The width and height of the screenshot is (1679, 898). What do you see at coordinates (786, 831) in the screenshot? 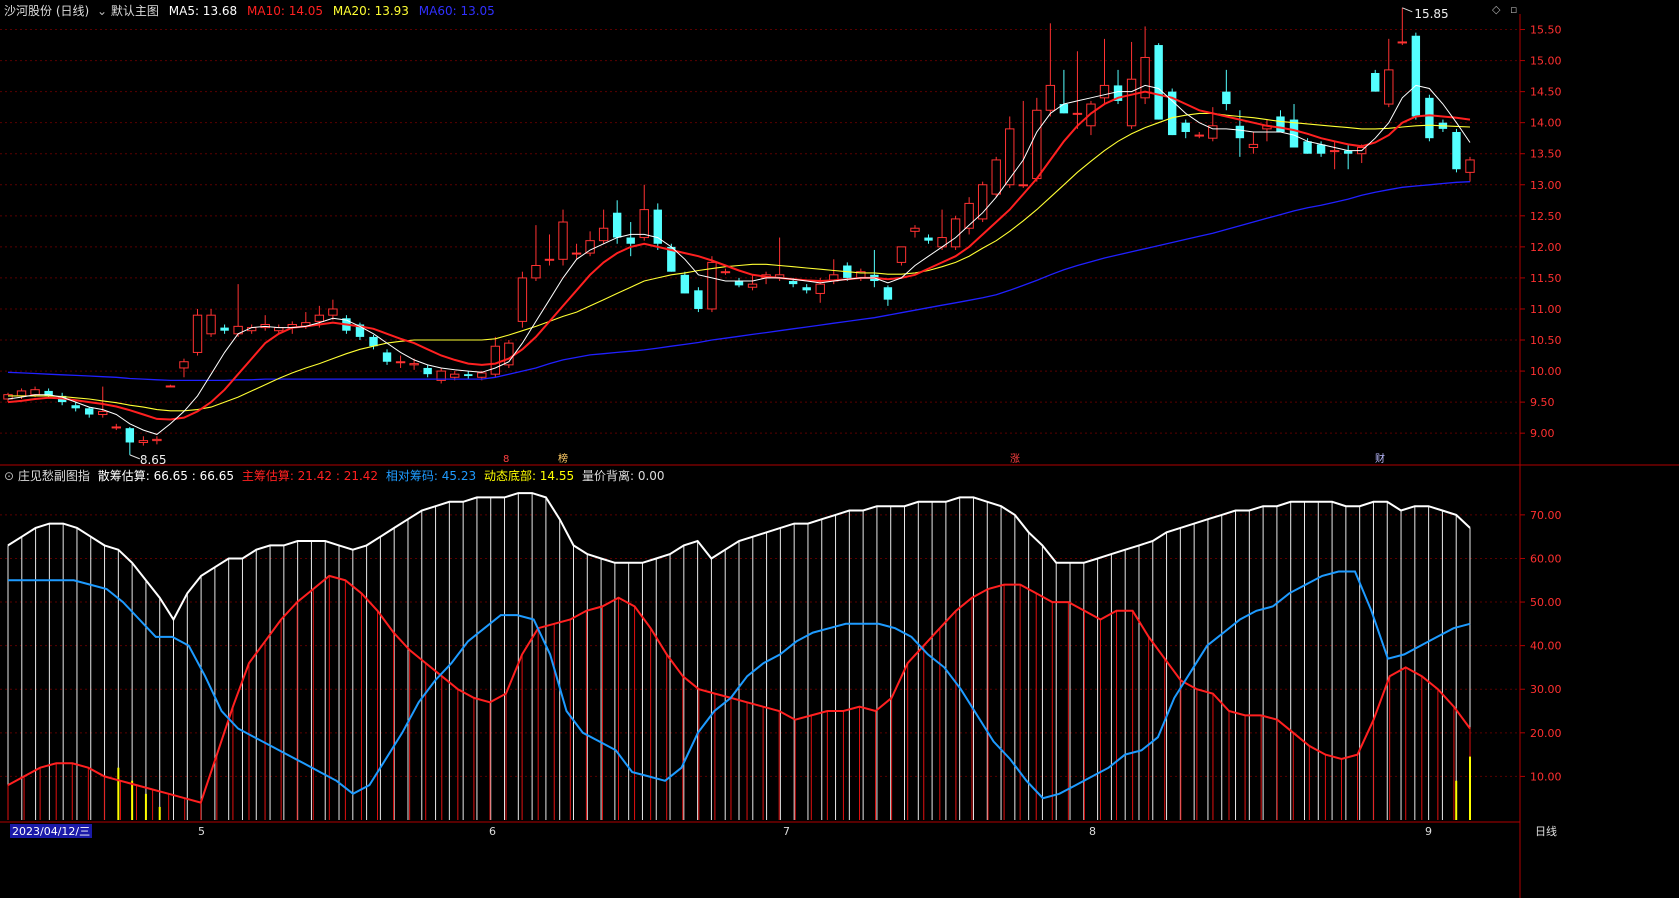
I see `month-label: 7` at bounding box center [786, 831].